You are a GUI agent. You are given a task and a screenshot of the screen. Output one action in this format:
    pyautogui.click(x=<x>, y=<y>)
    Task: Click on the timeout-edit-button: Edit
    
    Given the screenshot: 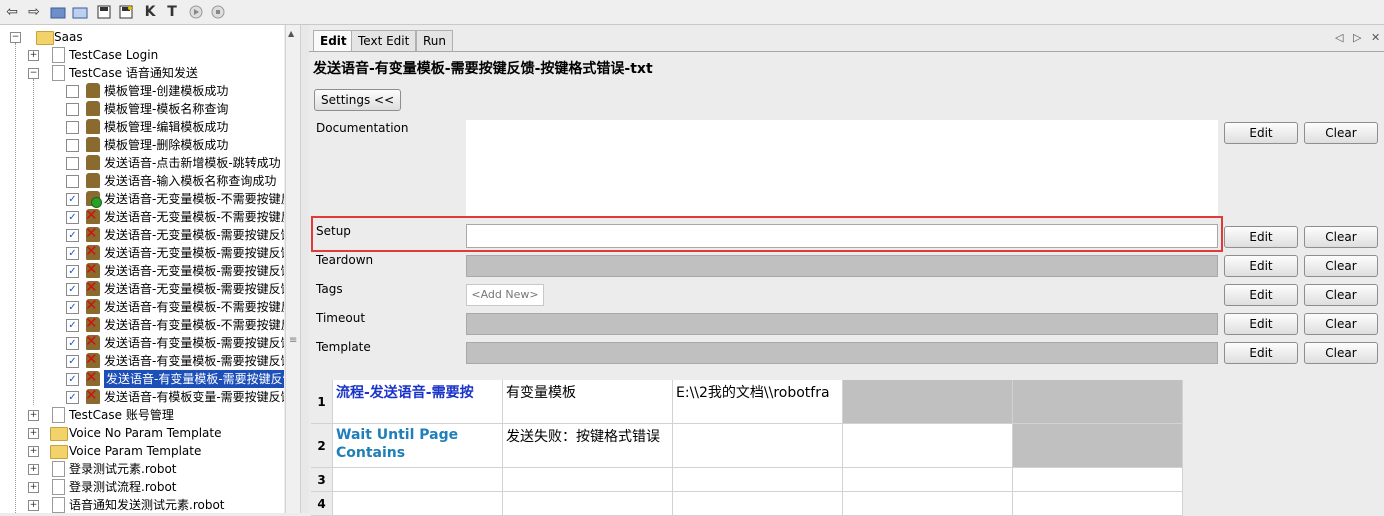 What is the action you would take?
    pyautogui.click(x=1261, y=324)
    